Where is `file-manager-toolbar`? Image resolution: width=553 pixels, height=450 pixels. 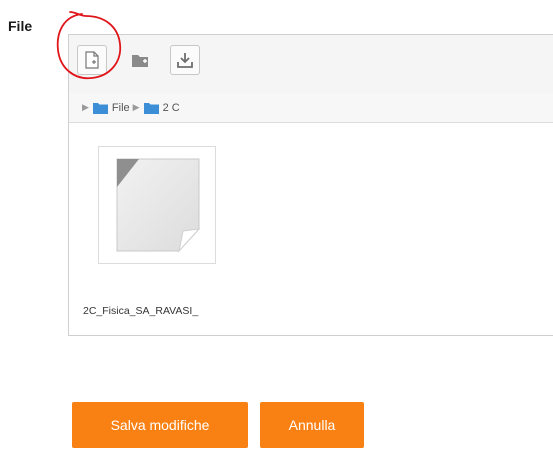 file-manager-toolbar is located at coordinates (311, 64).